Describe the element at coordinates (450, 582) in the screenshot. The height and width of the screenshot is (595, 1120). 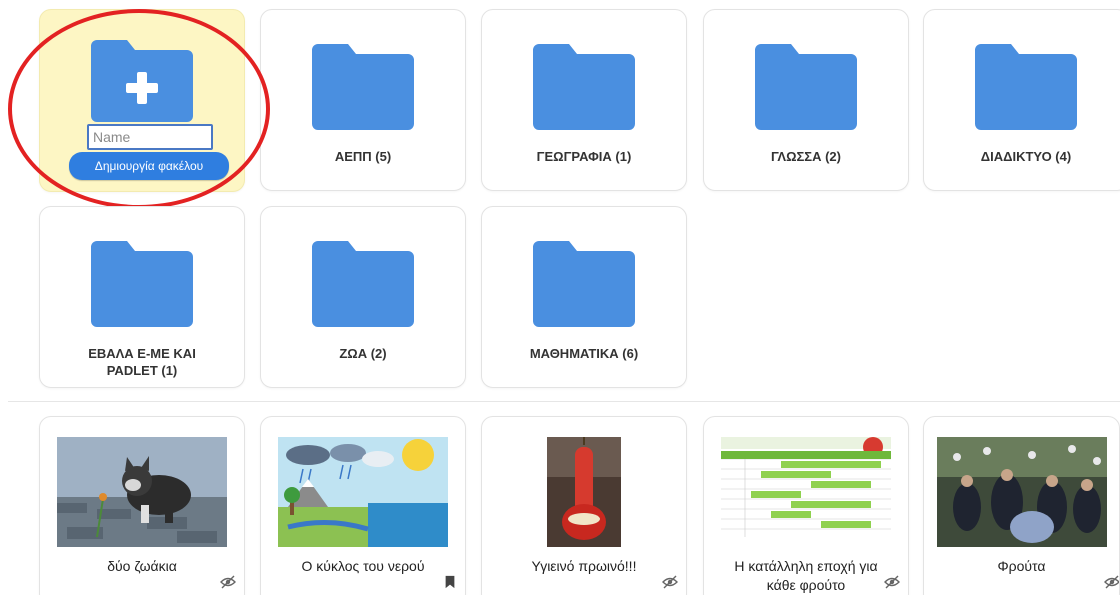
I see `bookmark-icon` at that location.